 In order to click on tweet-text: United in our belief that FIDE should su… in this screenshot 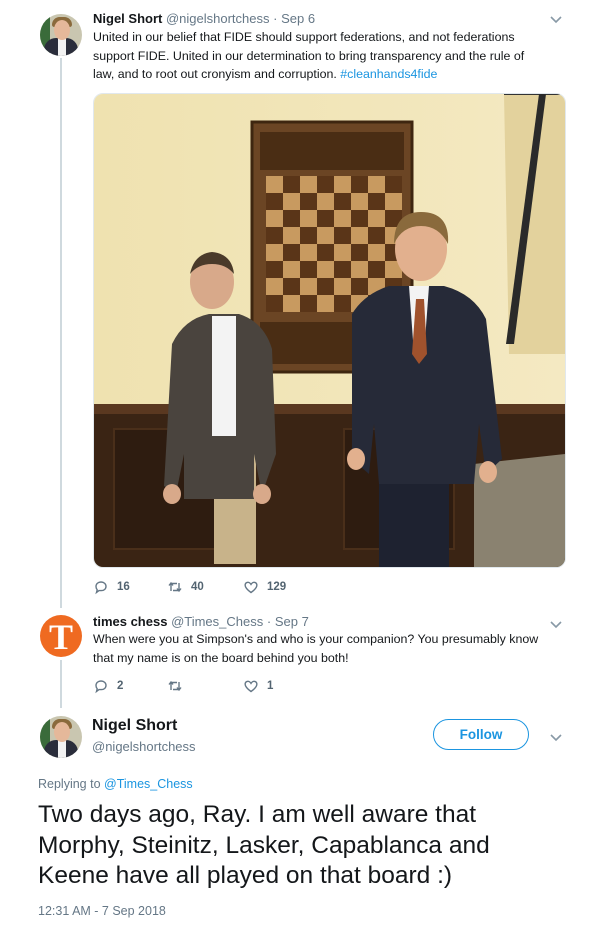, I will do `click(333, 56)`.